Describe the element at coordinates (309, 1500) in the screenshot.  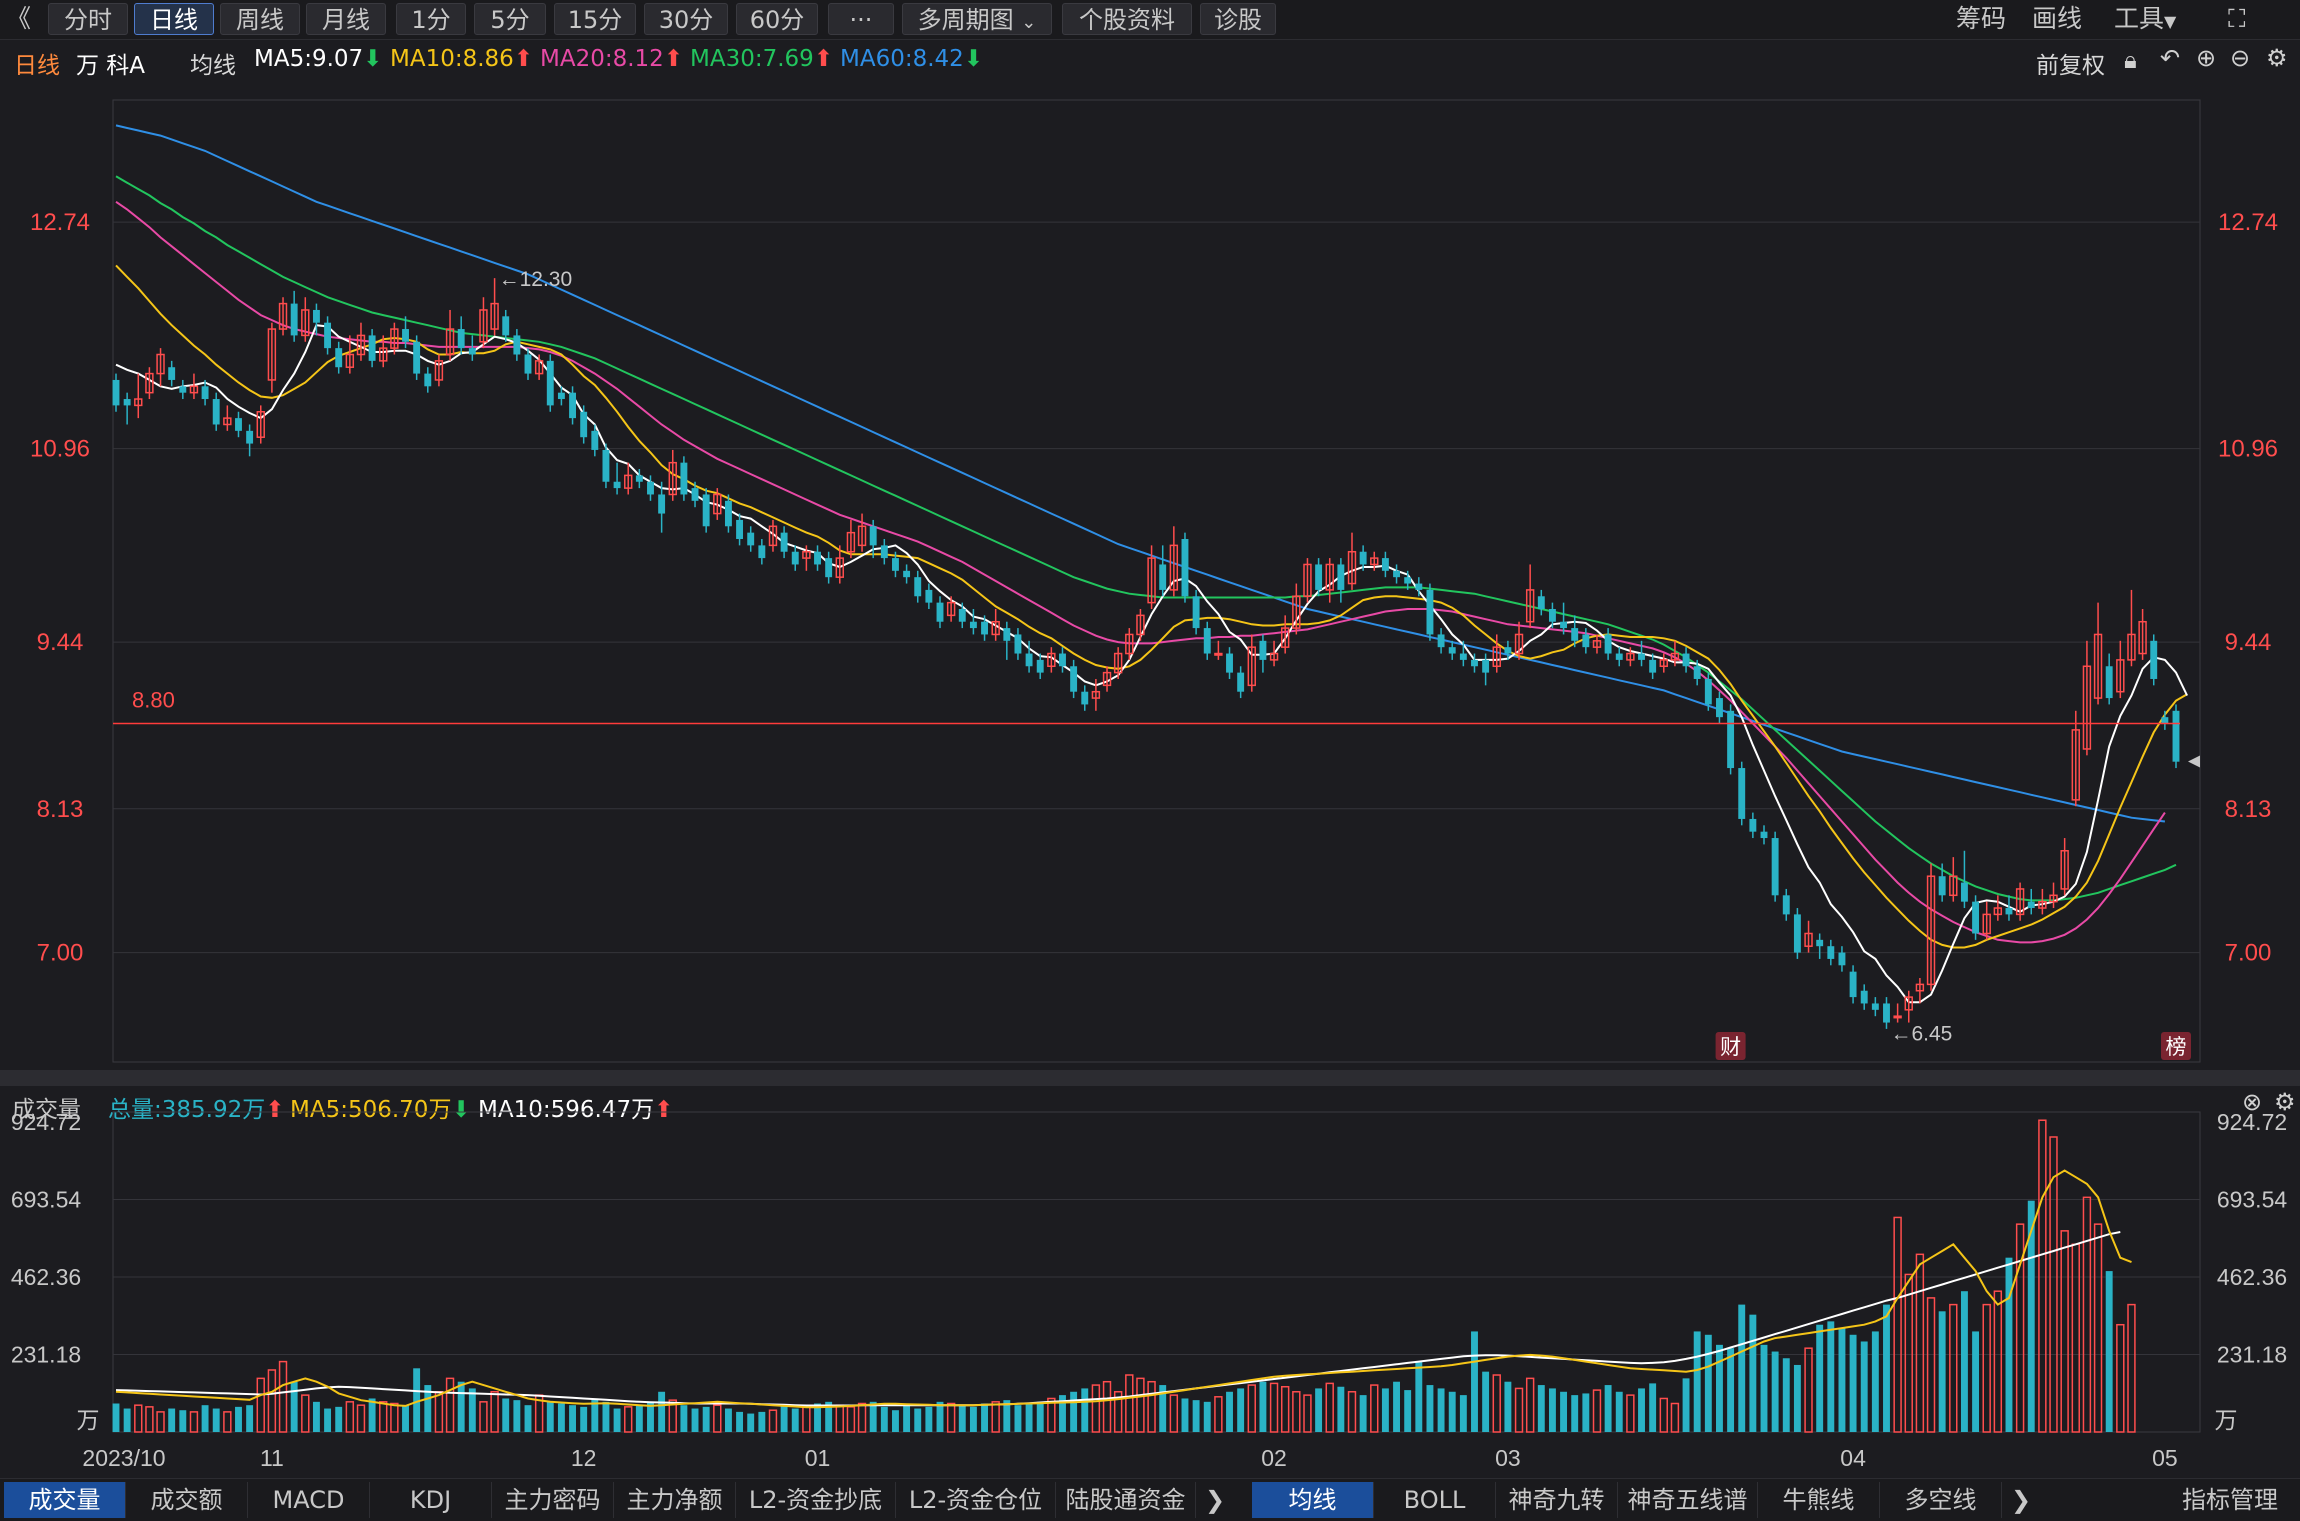
I see `tab-macd: MACD` at that location.